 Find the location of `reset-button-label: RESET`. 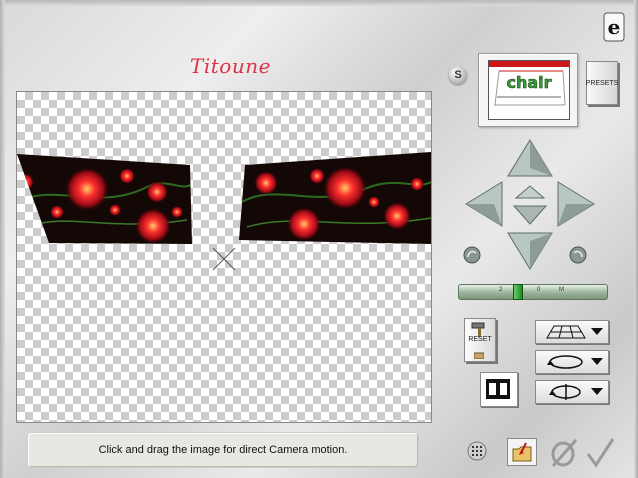

reset-button-label: RESET is located at coordinates (480, 339).